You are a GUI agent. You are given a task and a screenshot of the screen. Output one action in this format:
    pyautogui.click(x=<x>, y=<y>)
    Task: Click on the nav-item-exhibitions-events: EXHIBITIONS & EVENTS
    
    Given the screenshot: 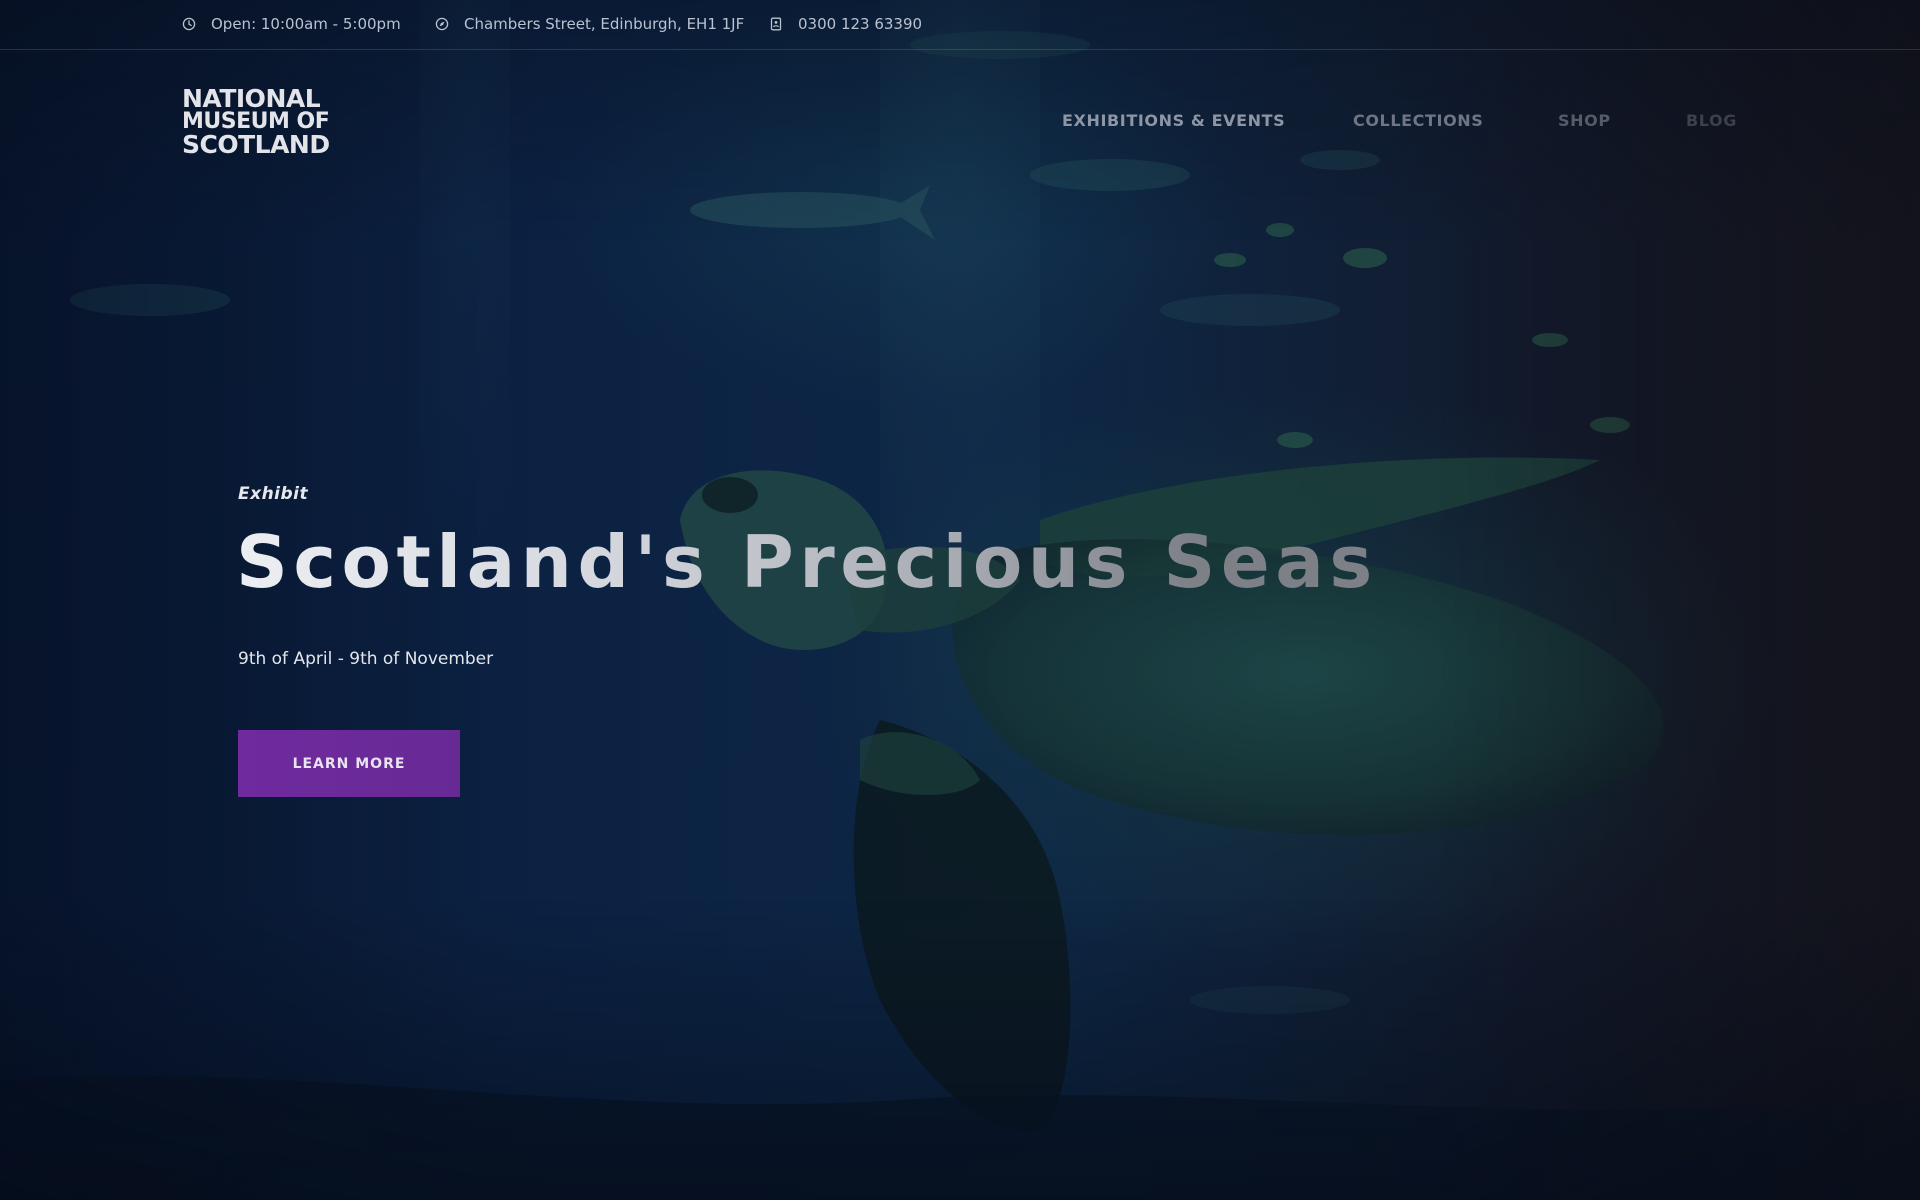 What is the action you would take?
    pyautogui.click(x=1173, y=121)
    